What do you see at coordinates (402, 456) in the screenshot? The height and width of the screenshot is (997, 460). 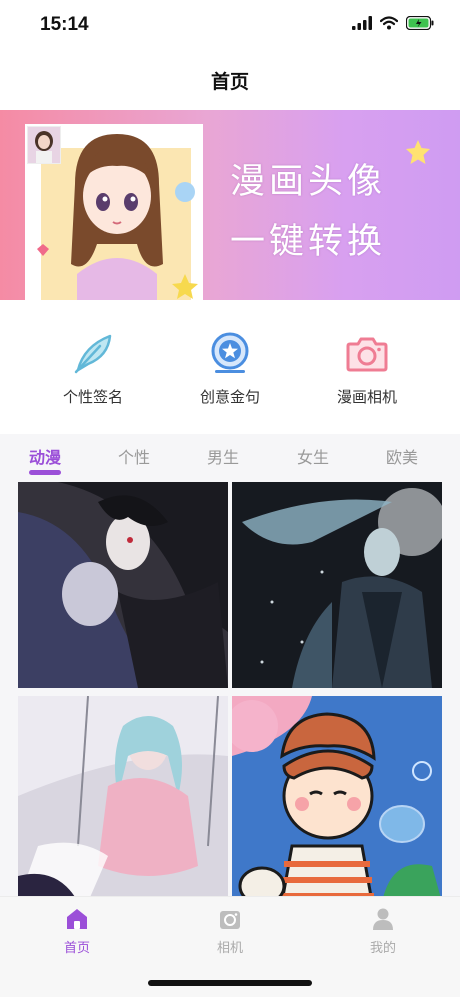 I see `tab-western: 欧美` at bounding box center [402, 456].